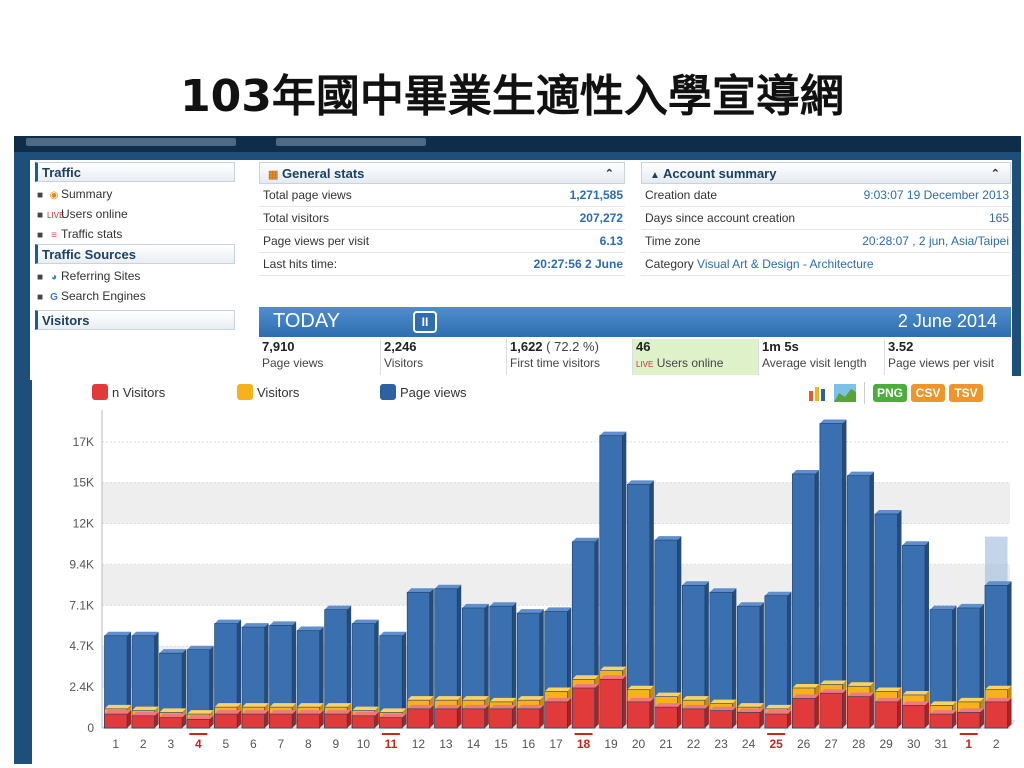  Describe the element at coordinates (293, 363) in the screenshot. I see `today-stat-caption: Page views` at that location.